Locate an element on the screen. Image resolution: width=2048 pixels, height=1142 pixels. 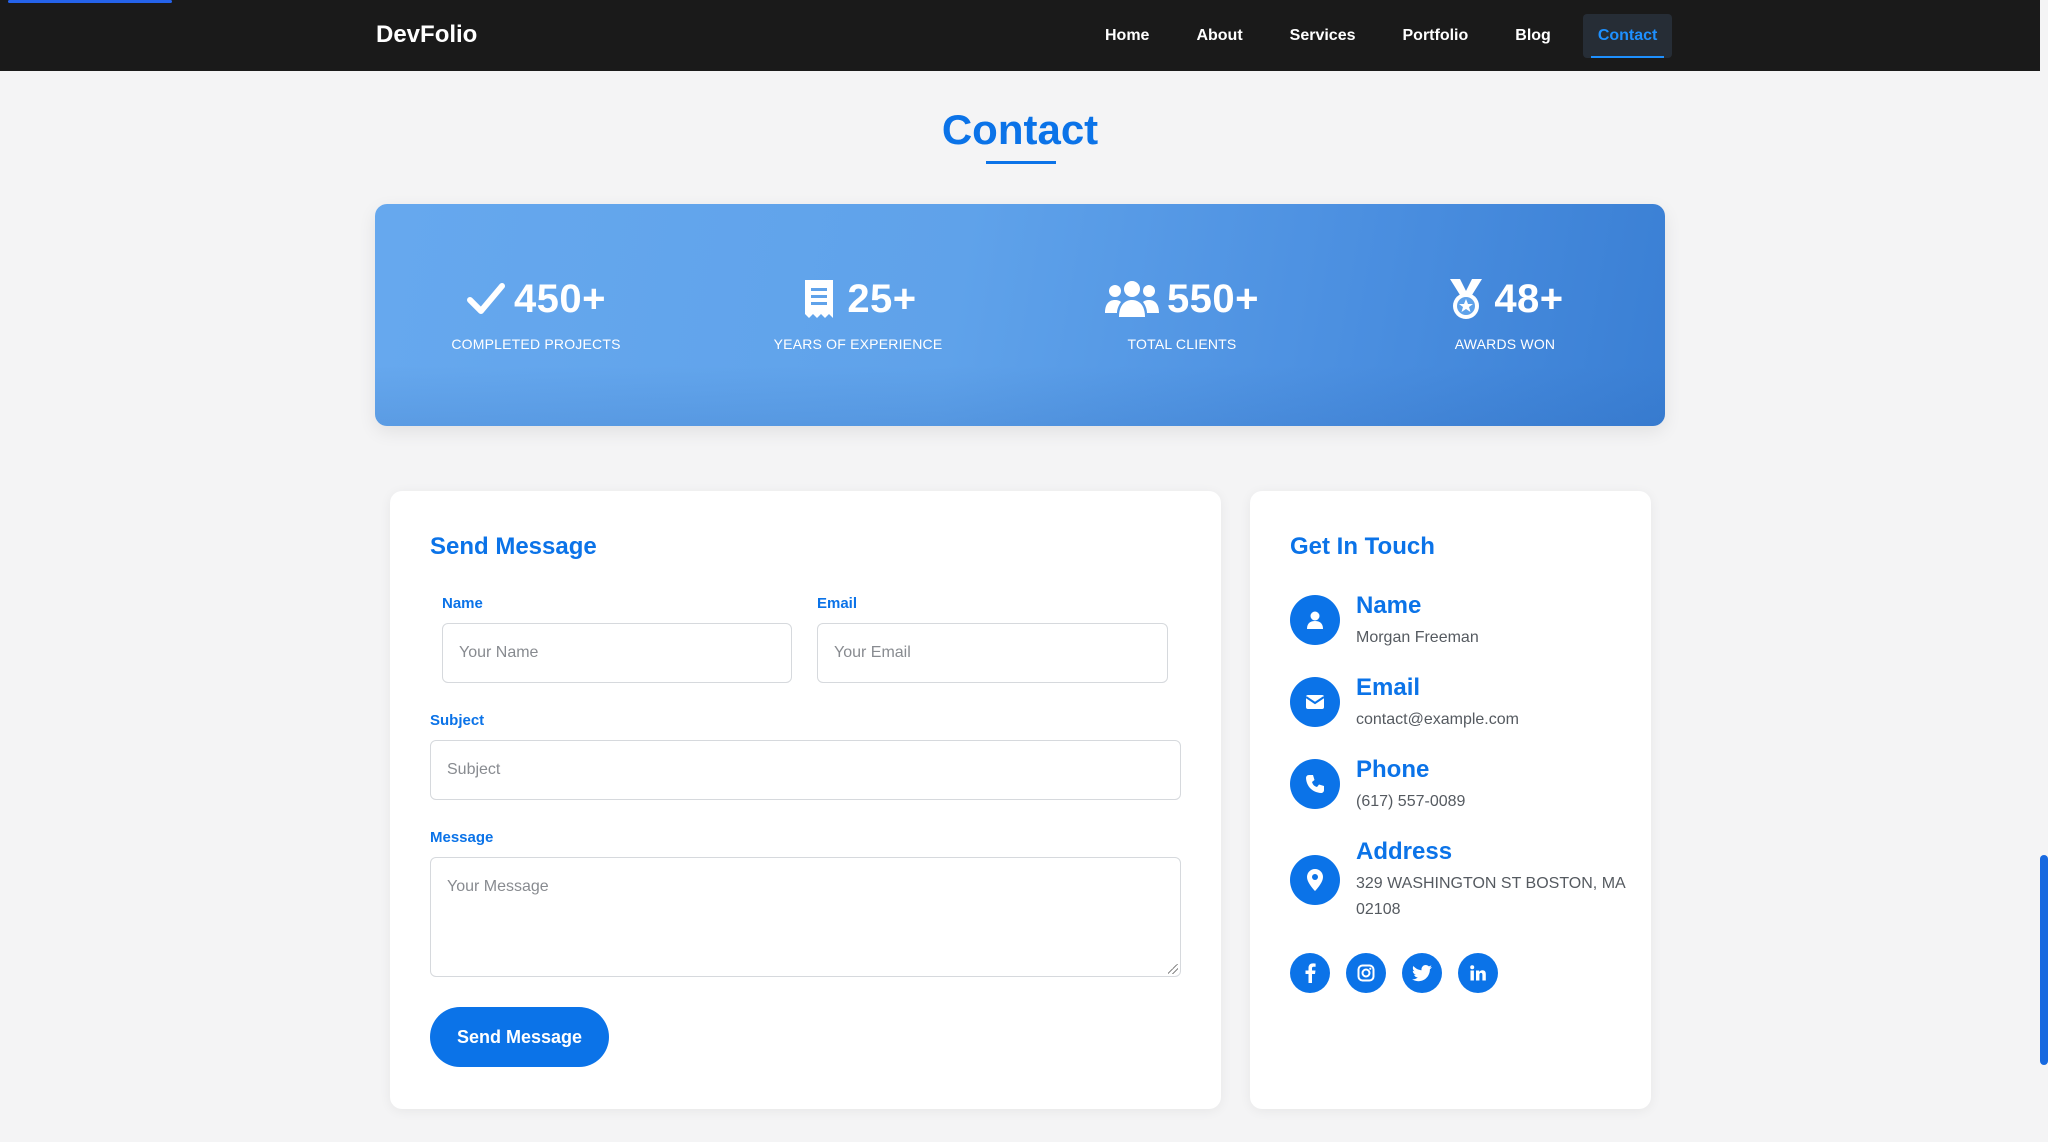
page-load-progress is located at coordinates (90, 1).